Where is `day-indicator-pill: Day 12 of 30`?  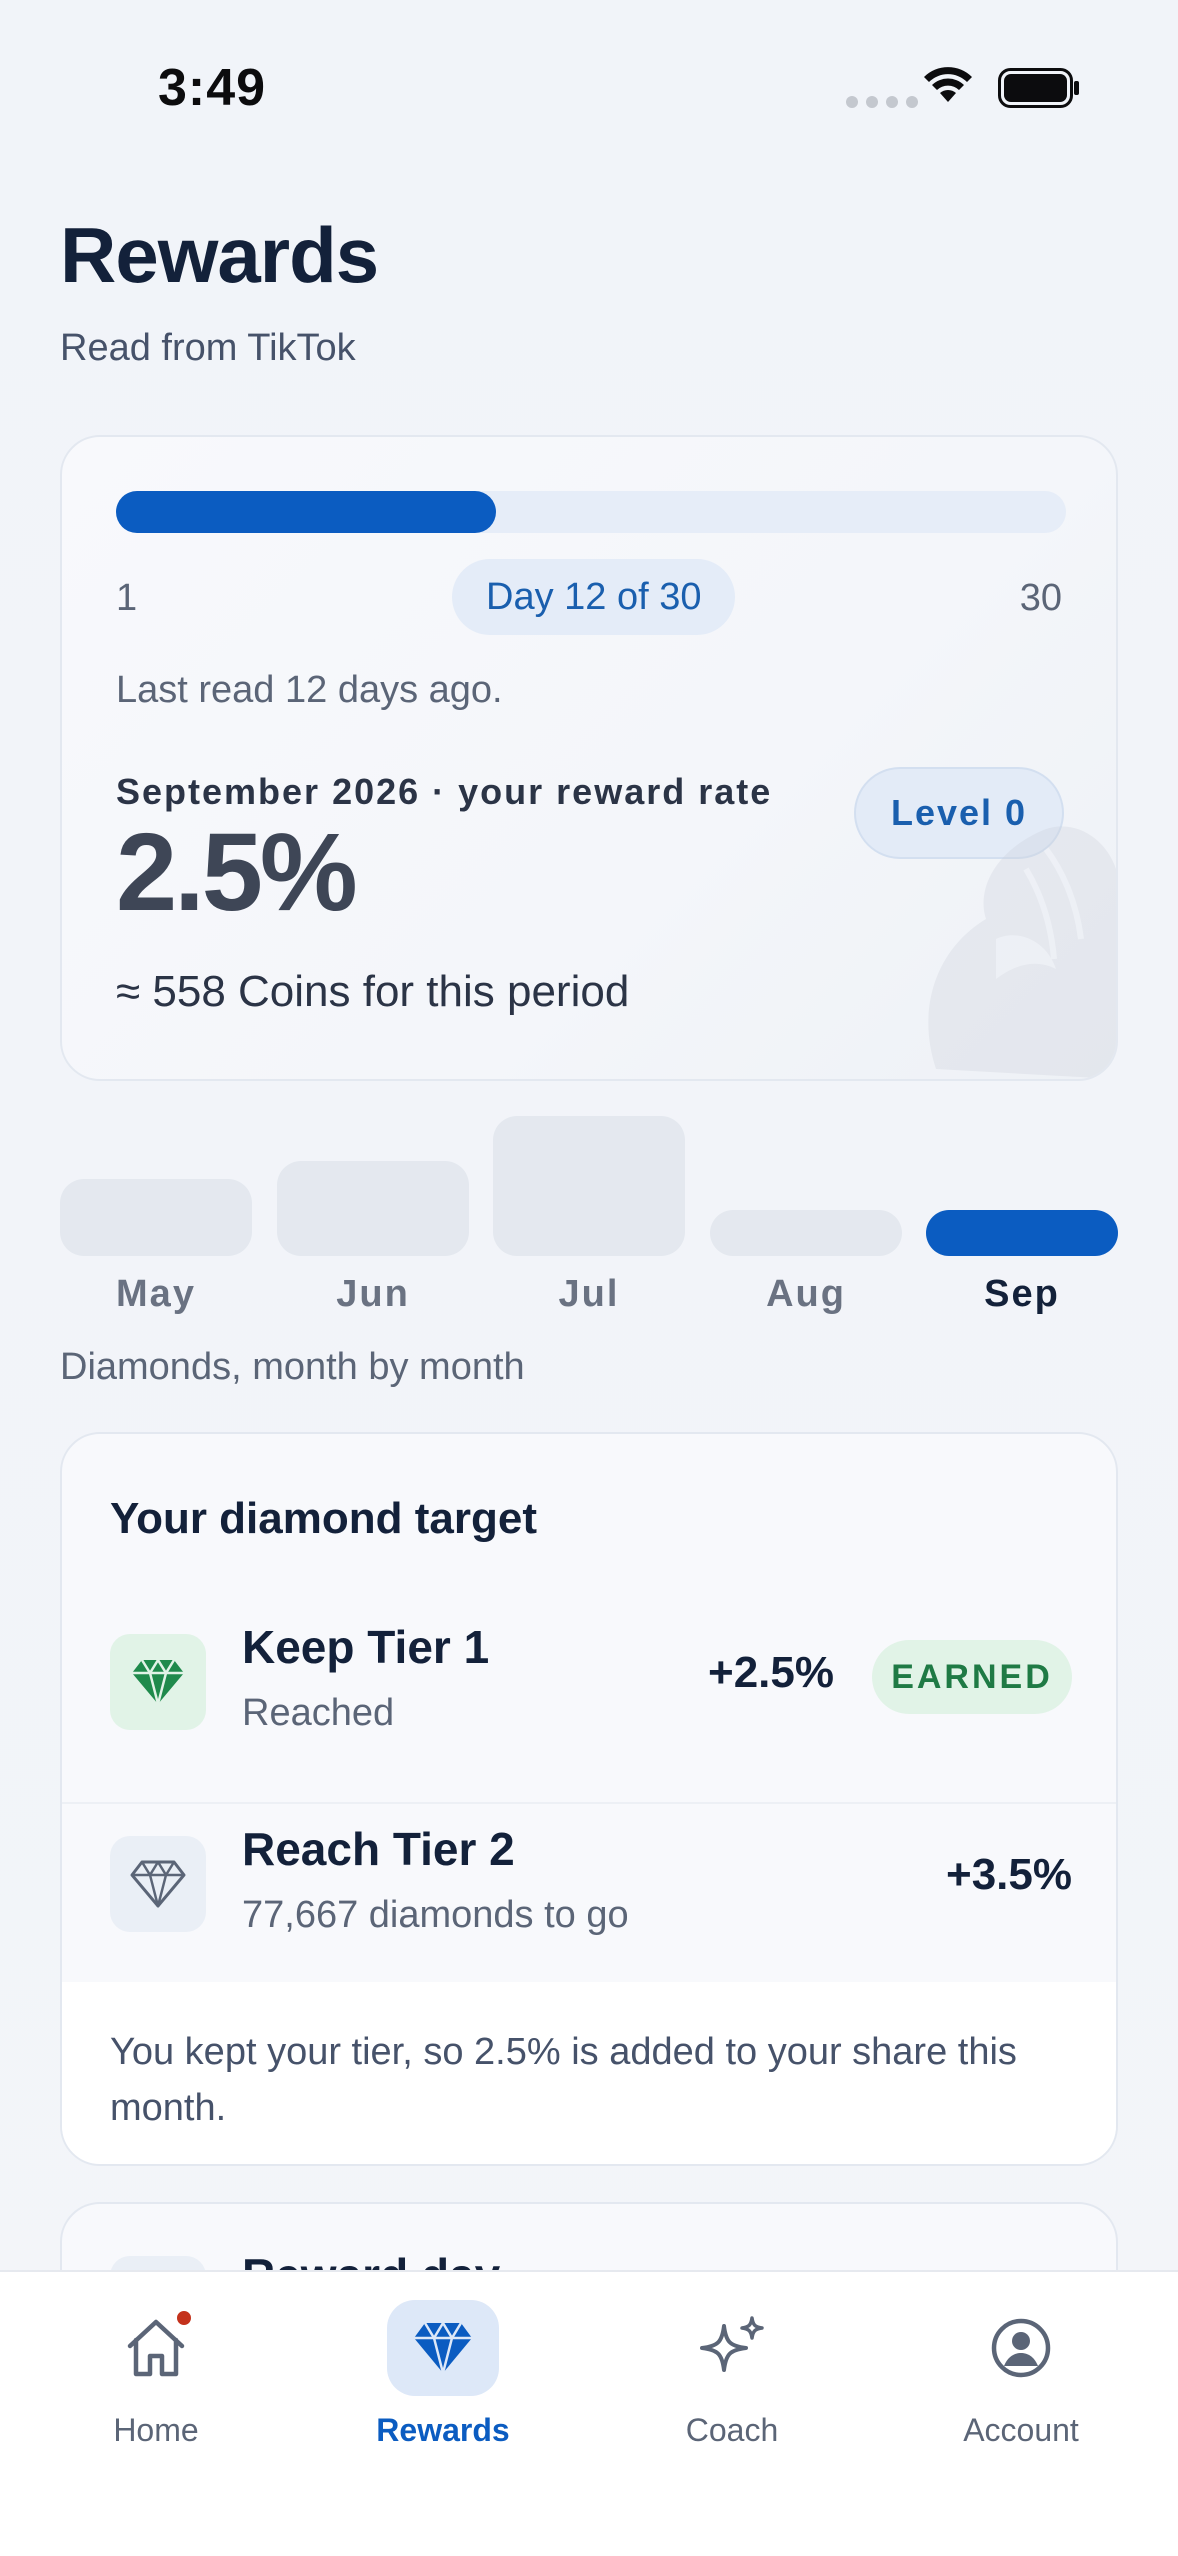 day-indicator-pill: Day 12 of 30 is located at coordinates (594, 597).